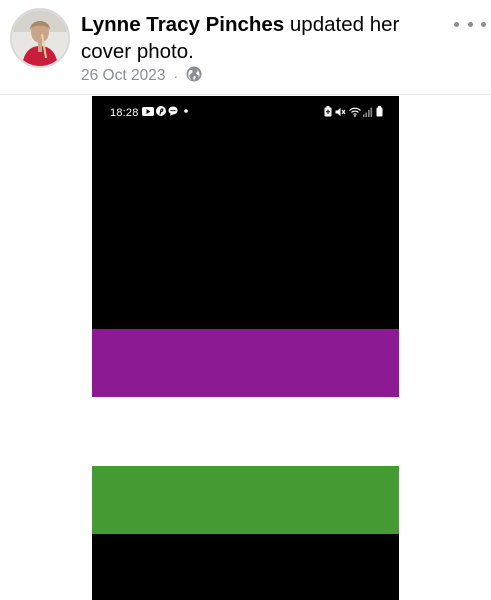 This screenshot has width=491, height=600. What do you see at coordinates (245, 363) in the screenshot?
I see `cover-stripe-purple` at bounding box center [245, 363].